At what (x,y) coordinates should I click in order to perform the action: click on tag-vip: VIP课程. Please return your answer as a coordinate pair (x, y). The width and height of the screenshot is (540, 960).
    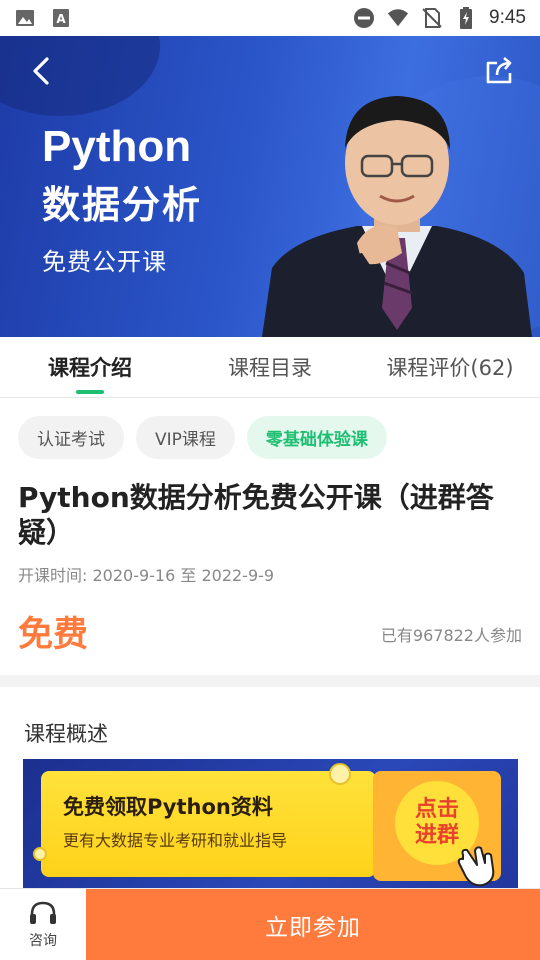
    Looking at the image, I should click on (185, 437).